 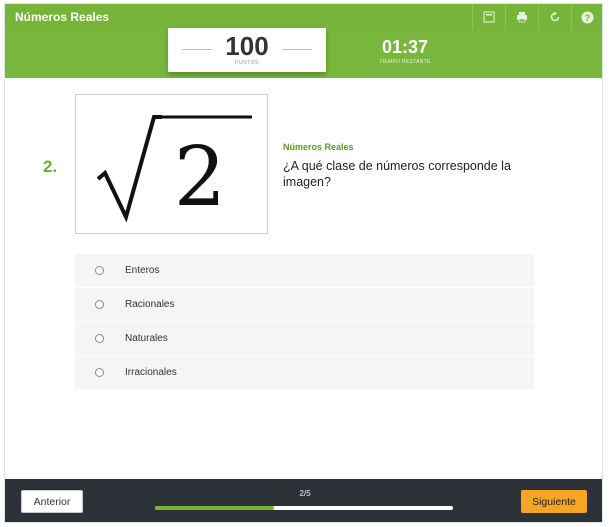 What do you see at coordinates (488, 17) in the screenshot?
I see `fullscreen-icon` at bounding box center [488, 17].